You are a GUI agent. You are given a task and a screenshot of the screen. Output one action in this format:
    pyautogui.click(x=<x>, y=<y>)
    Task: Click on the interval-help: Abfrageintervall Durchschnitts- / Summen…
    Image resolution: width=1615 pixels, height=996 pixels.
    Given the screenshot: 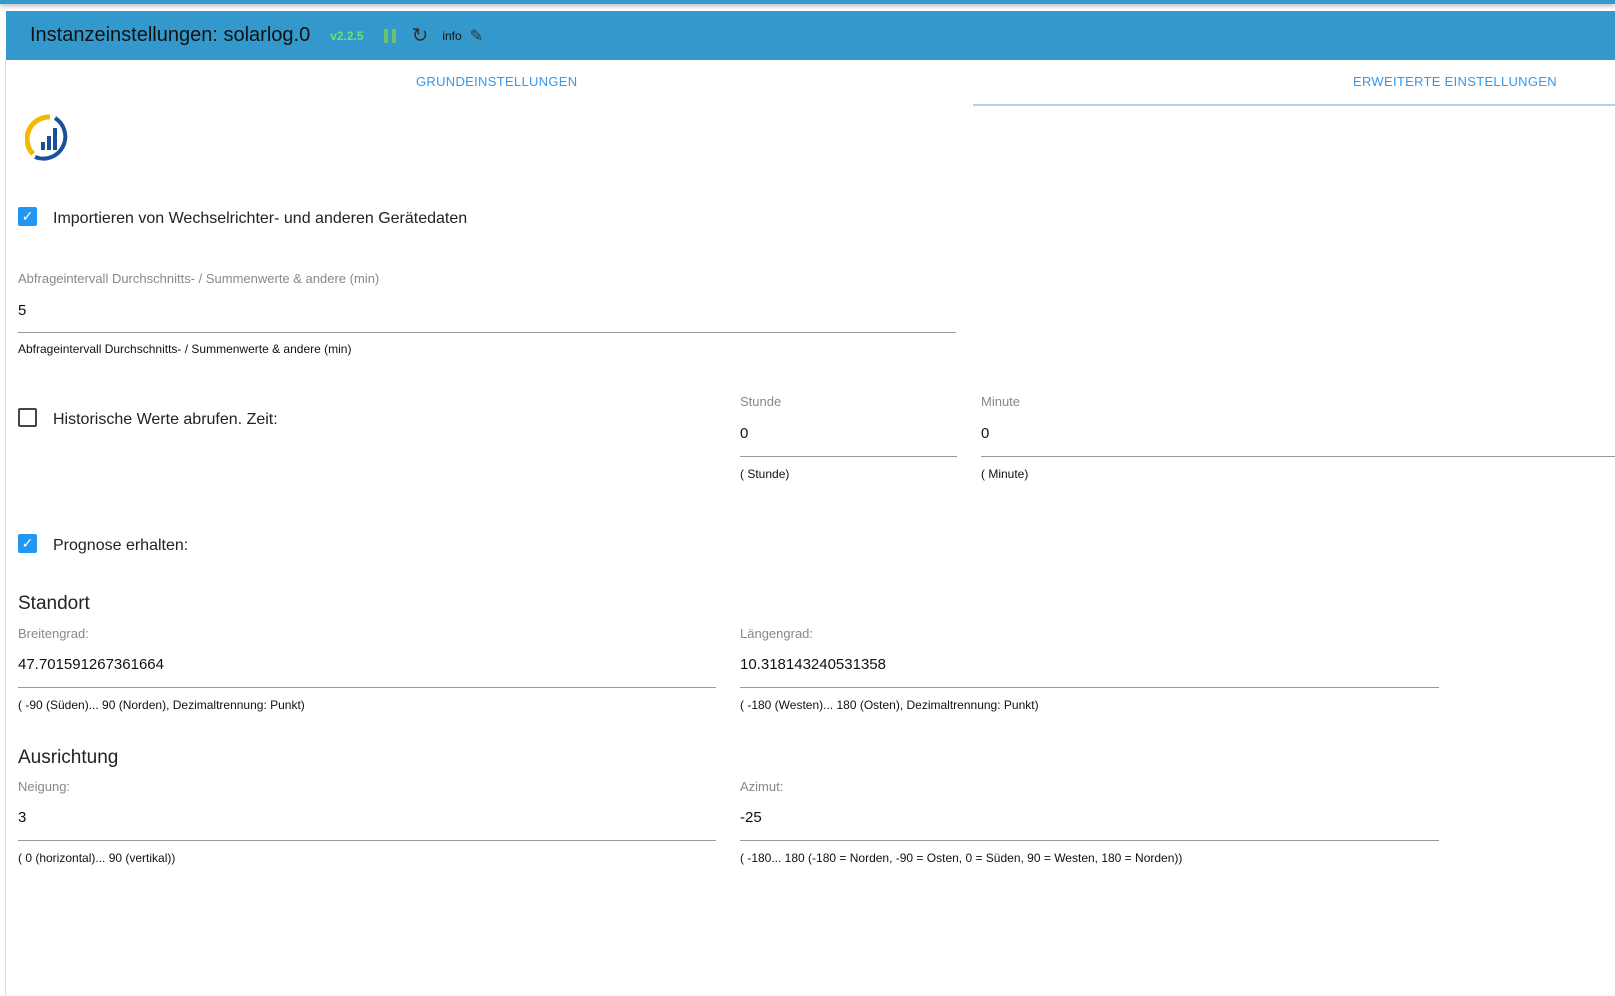 What is the action you would take?
    pyautogui.click(x=185, y=349)
    